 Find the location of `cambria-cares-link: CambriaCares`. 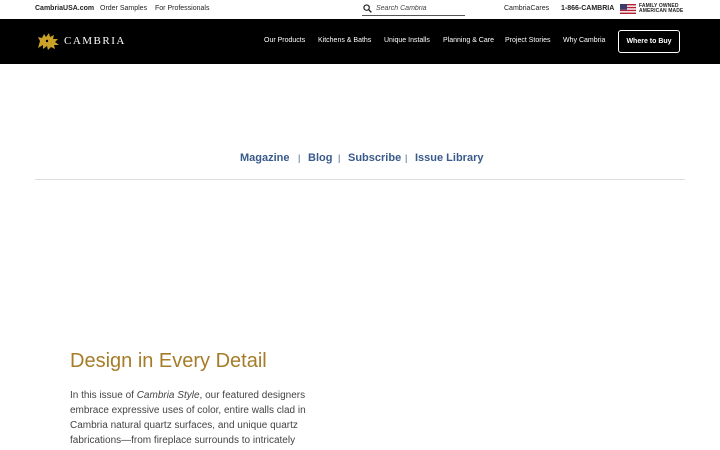

cambria-cares-link: CambriaCares is located at coordinates (526, 8).